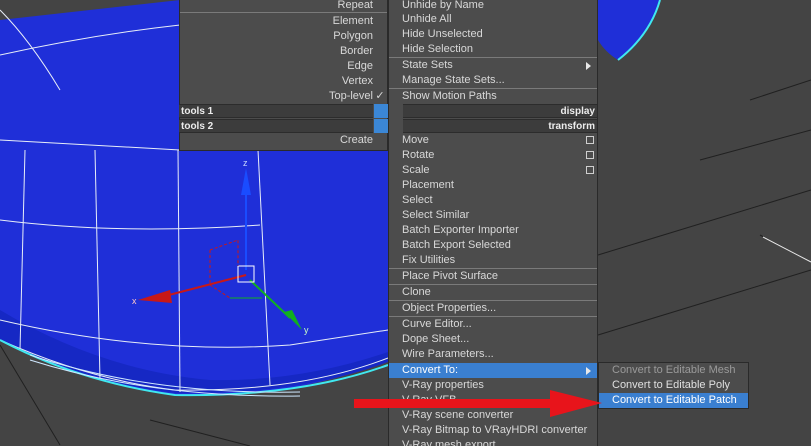 The height and width of the screenshot is (446, 811). Describe the element at coordinates (493, 19) in the screenshot. I see `menu-item-unhide-all: Unhide All` at that location.